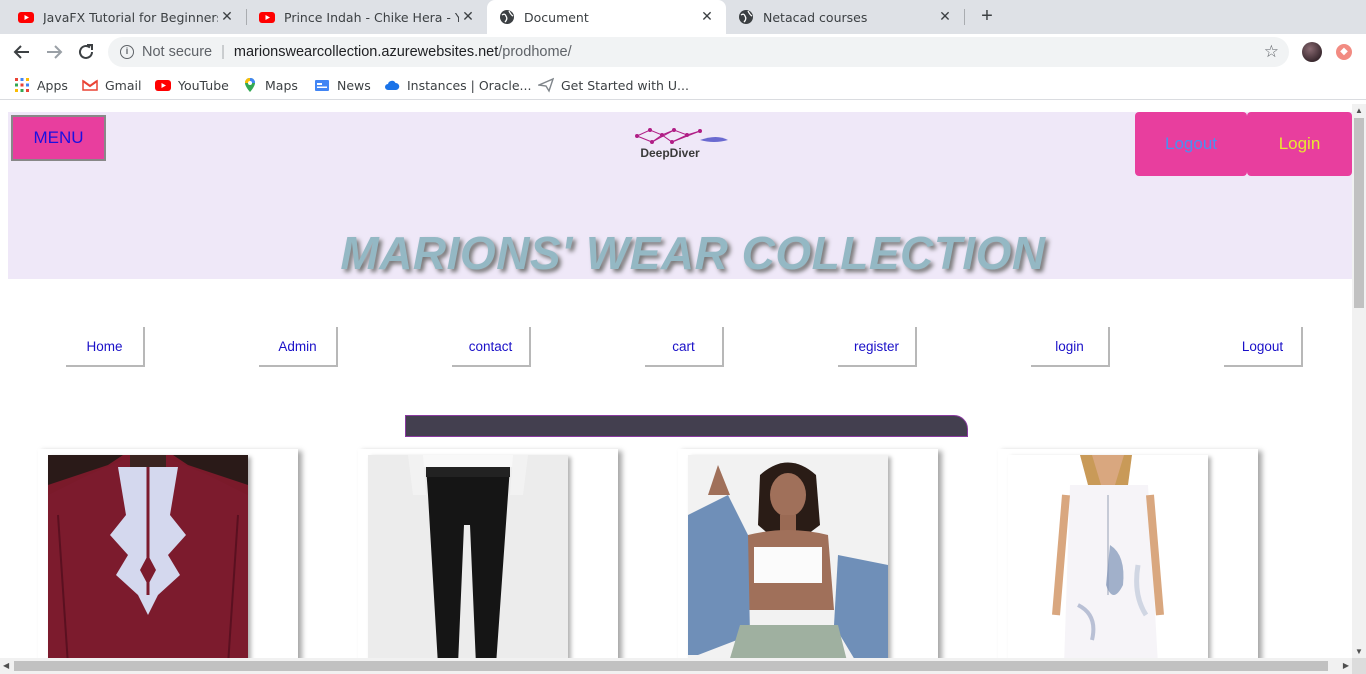 The image size is (1366, 674). Describe the element at coordinates (684, 347) in the screenshot. I see `nav-cart: cart` at that location.